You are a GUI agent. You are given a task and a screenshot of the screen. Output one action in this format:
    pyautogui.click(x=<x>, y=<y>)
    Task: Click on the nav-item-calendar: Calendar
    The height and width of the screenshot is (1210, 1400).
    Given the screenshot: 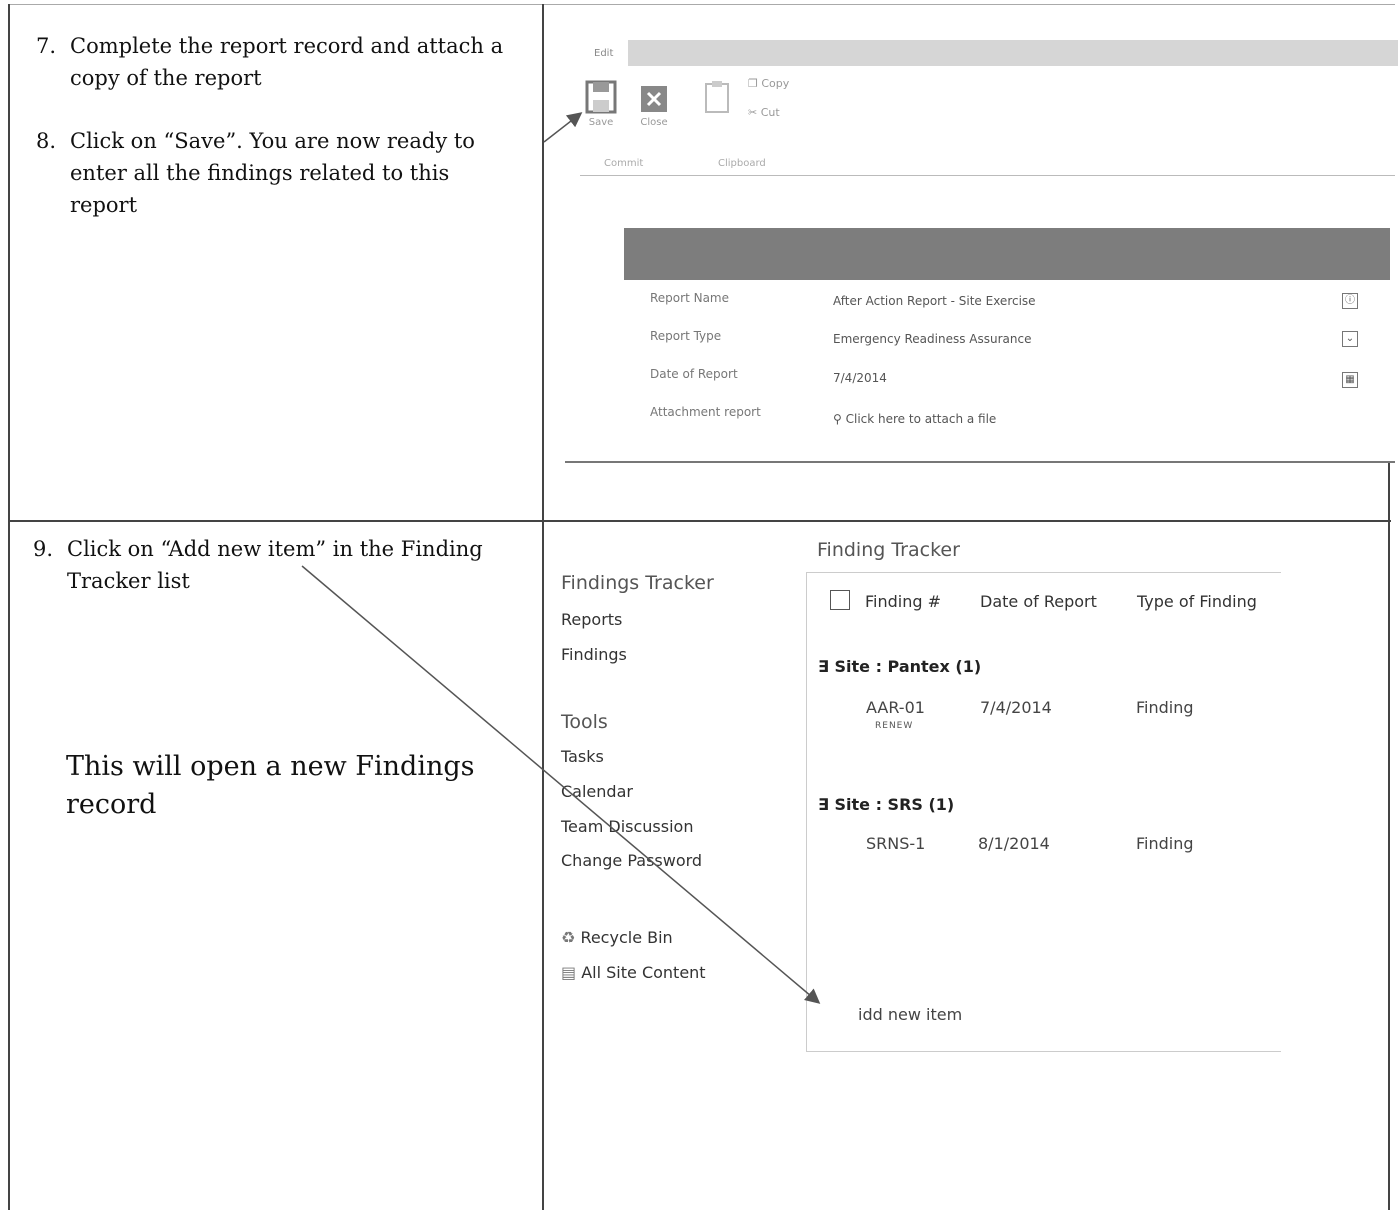 What is the action you would take?
    pyautogui.click(x=597, y=791)
    